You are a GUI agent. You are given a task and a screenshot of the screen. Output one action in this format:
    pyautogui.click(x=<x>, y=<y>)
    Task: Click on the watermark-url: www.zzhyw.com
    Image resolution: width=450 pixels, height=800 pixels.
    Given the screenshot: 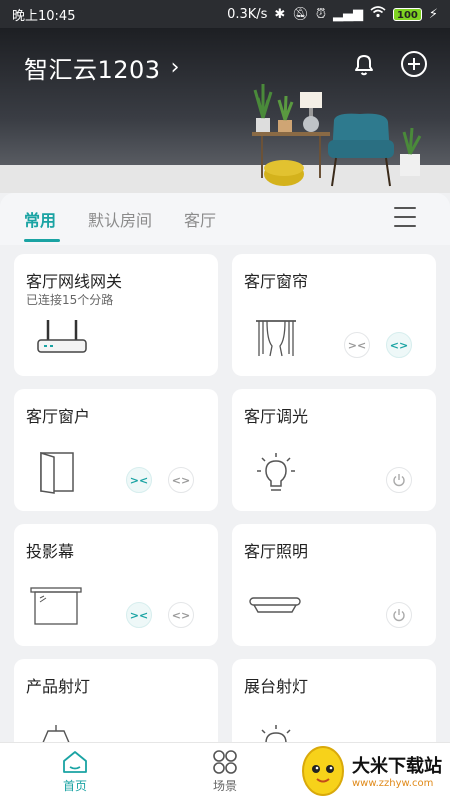 What is the action you would take?
    pyautogui.click(x=393, y=783)
    